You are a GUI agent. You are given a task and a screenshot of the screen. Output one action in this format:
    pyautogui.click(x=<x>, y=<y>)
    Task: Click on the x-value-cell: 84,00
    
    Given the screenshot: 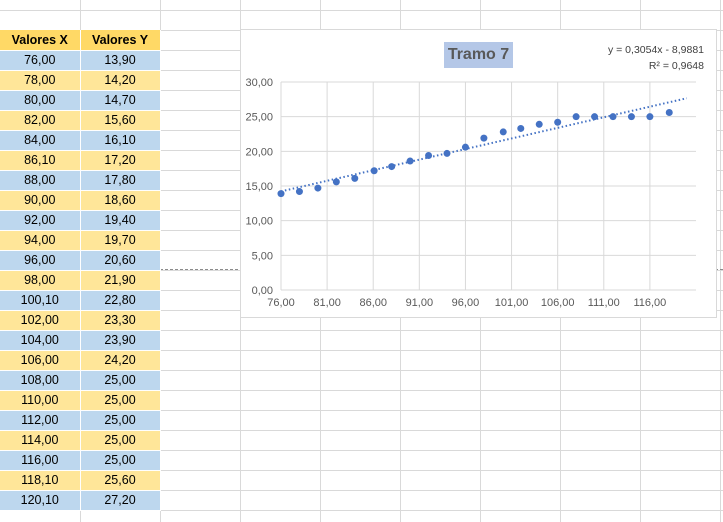 What is the action you would take?
    pyautogui.click(x=40, y=140)
    